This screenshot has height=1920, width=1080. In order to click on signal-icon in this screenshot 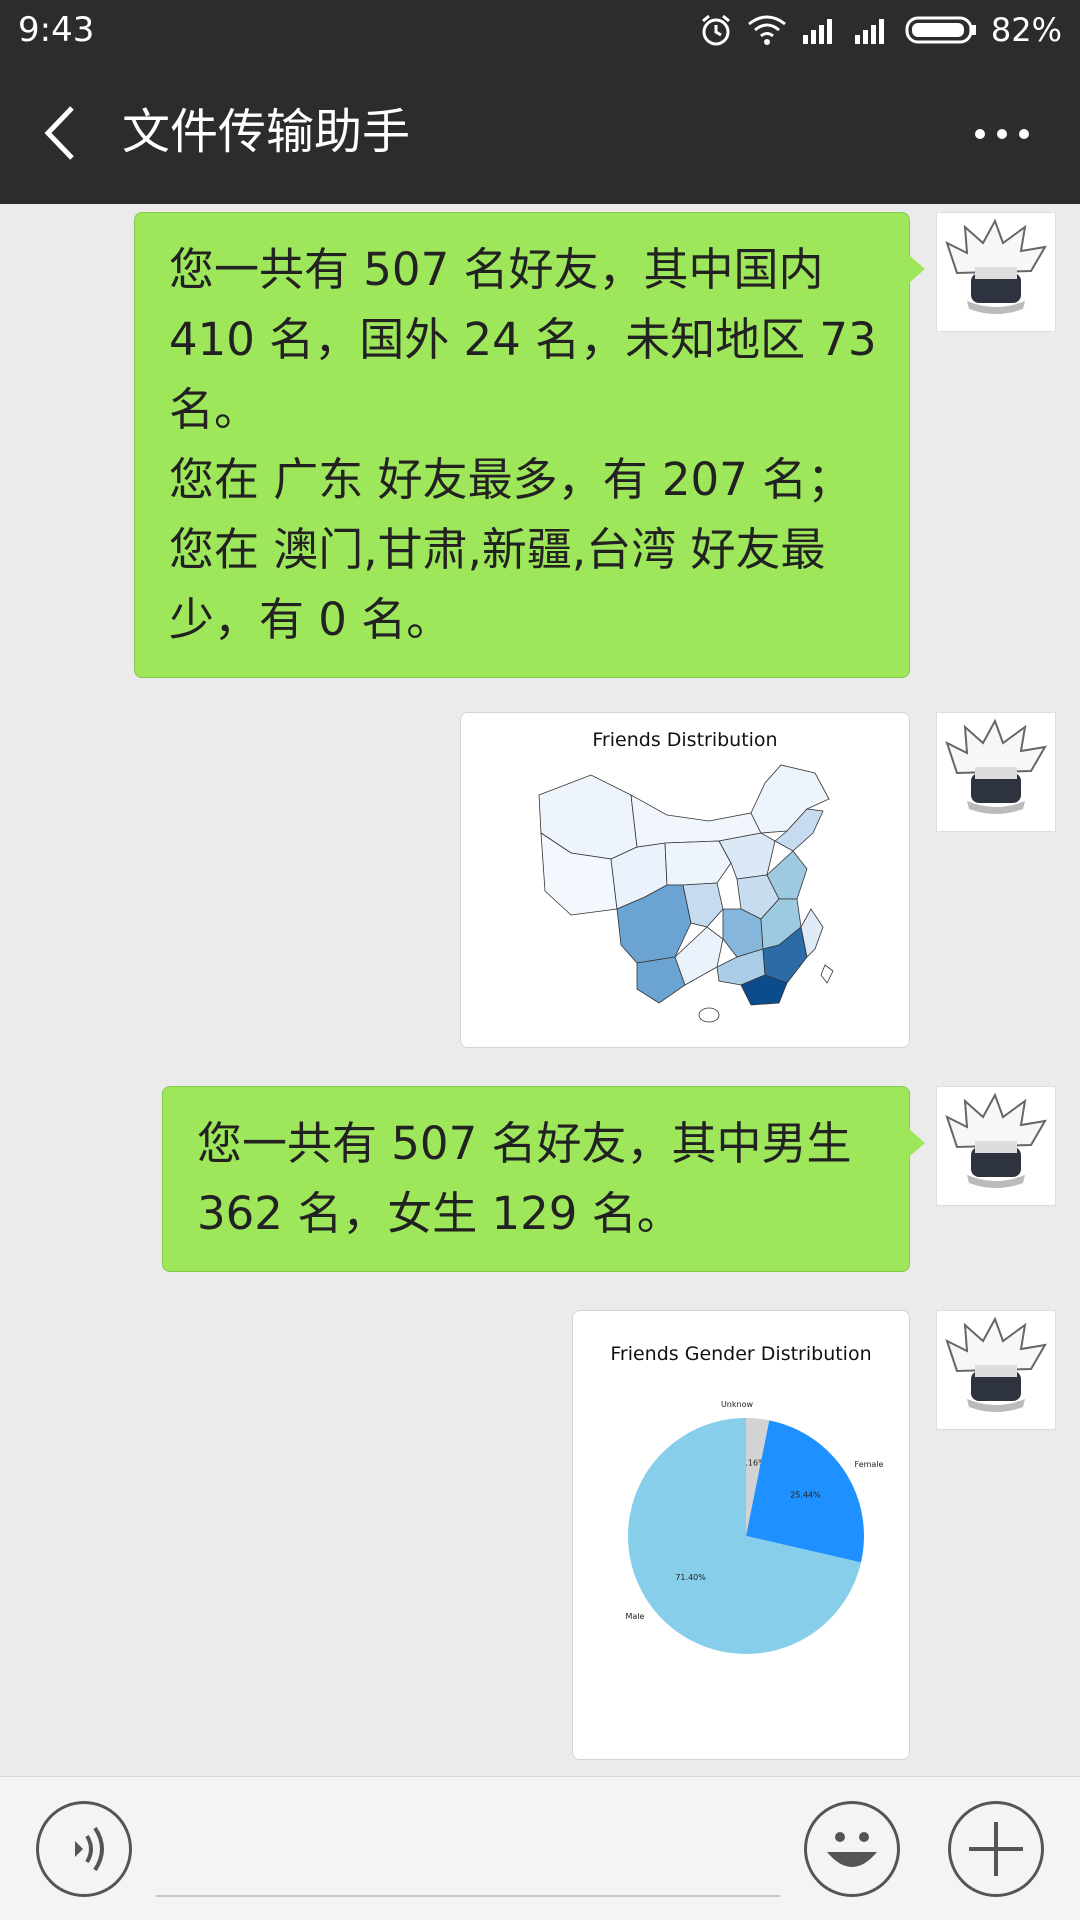, I will do `click(817, 31)`.